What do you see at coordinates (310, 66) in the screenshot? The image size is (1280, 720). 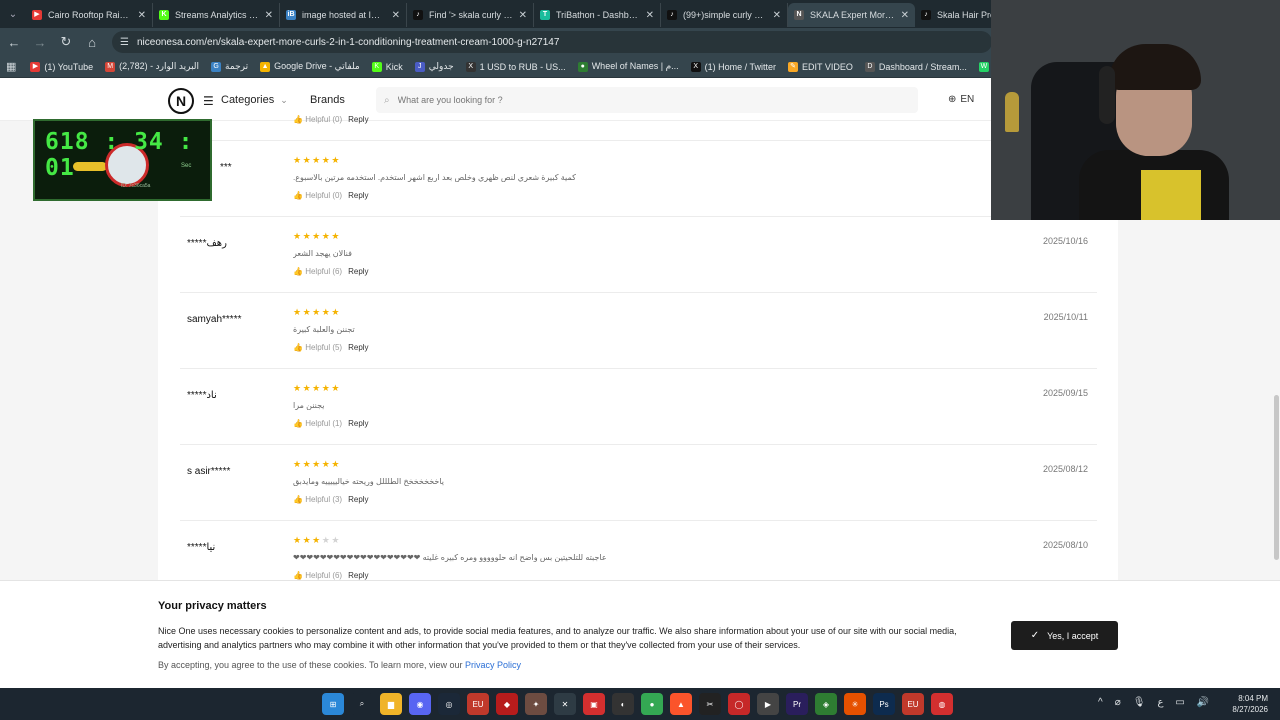 I see `bookmark-item: ▲ Google Drive - ملفاتي` at bounding box center [310, 66].